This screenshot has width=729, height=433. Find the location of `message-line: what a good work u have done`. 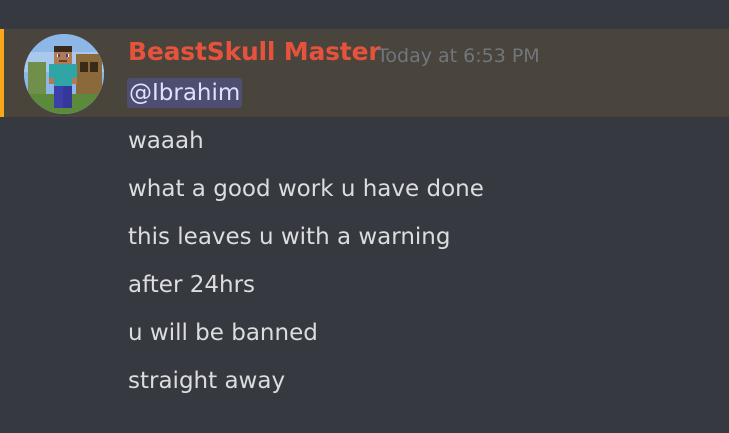

message-line: what a good work u have done is located at coordinates (306, 189).